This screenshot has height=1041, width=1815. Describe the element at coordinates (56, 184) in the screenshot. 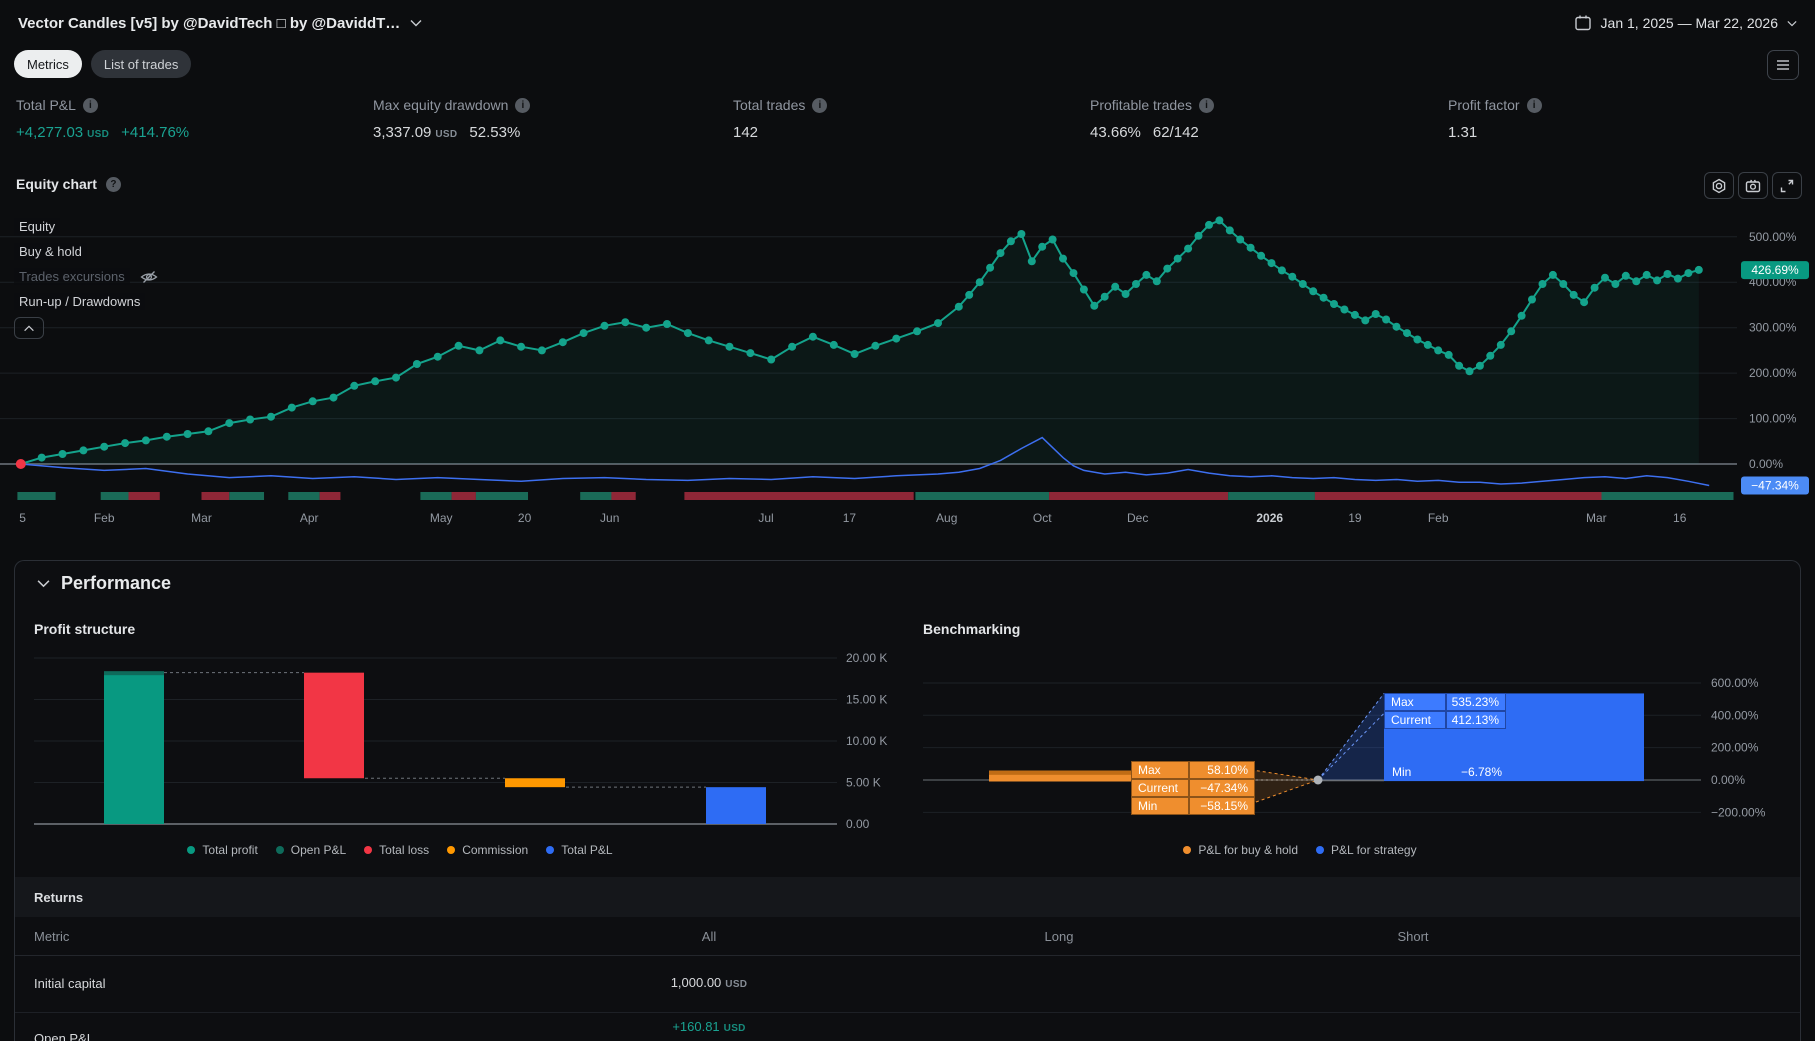

I see `equity-chart-title: Equity chart` at that location.